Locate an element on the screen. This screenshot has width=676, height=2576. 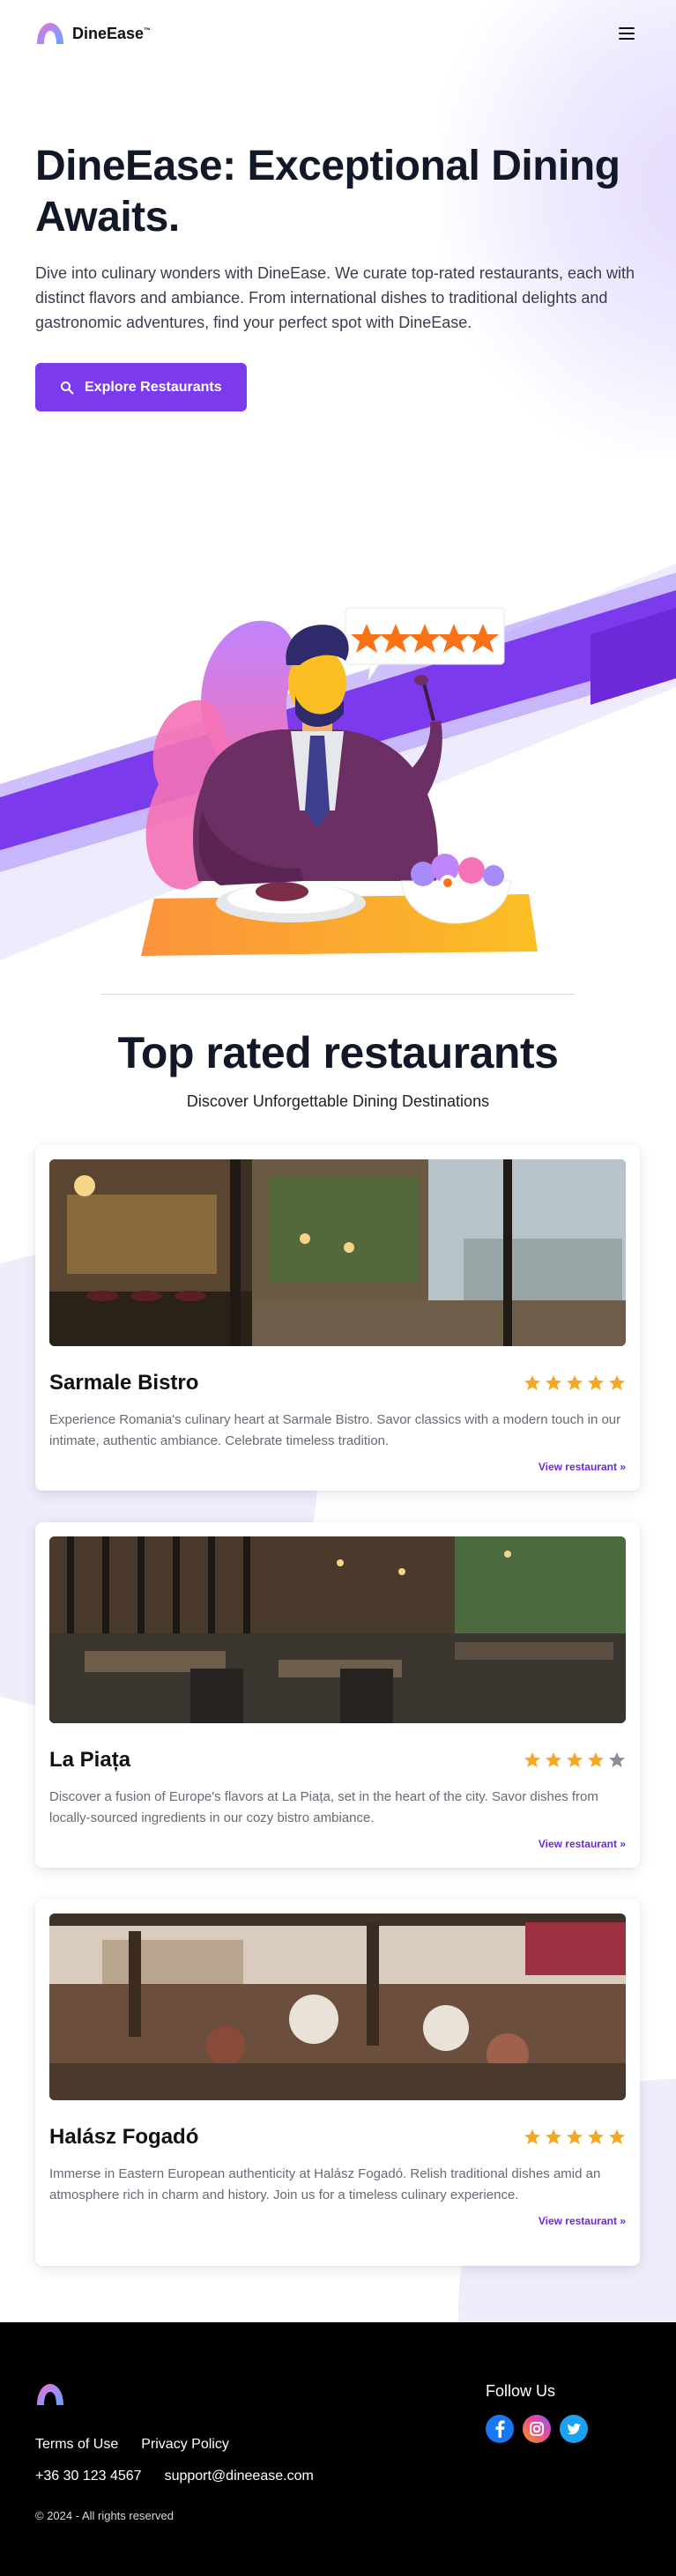
explore-restaurants-button: Explore Restaurants is located at coordinates (141, 387).